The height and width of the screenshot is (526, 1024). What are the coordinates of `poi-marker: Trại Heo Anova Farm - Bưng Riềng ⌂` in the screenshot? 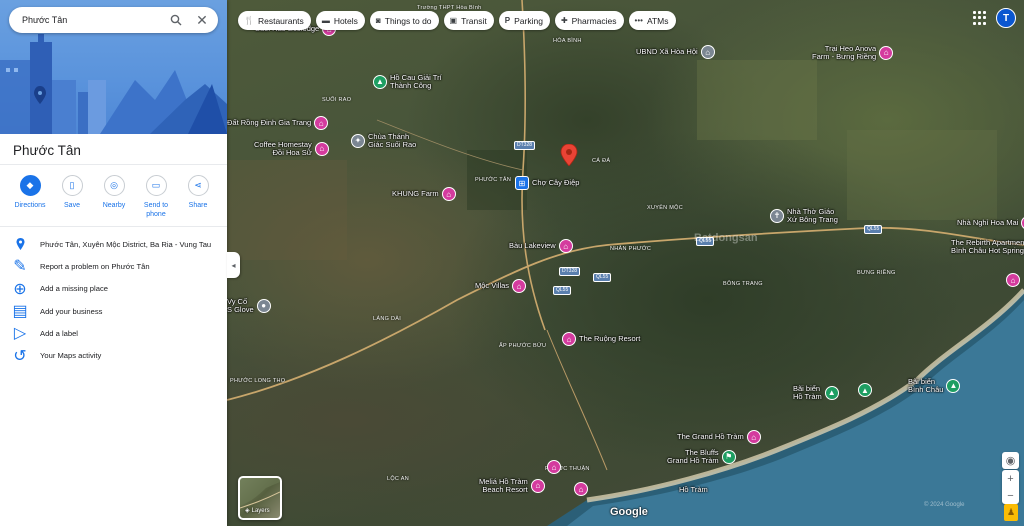 It's located at (853, 53).